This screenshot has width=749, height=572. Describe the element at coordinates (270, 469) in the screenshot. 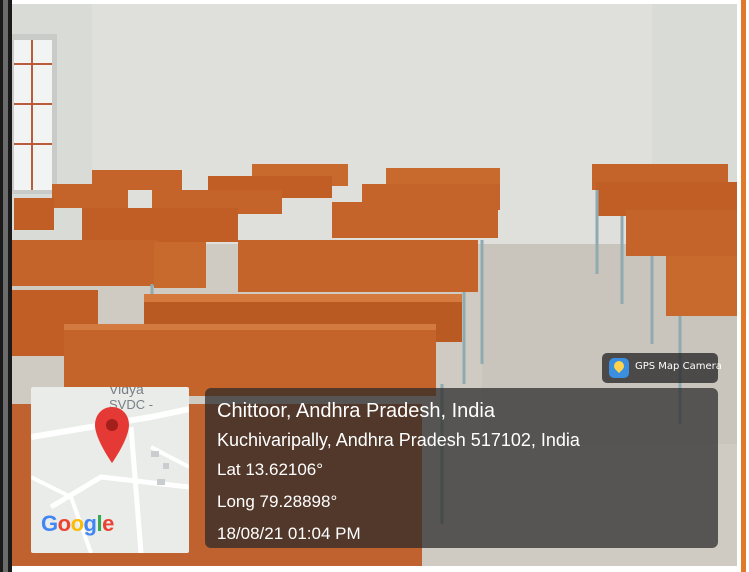

I see `latitude-value: Lat 13.62106°` at that location.